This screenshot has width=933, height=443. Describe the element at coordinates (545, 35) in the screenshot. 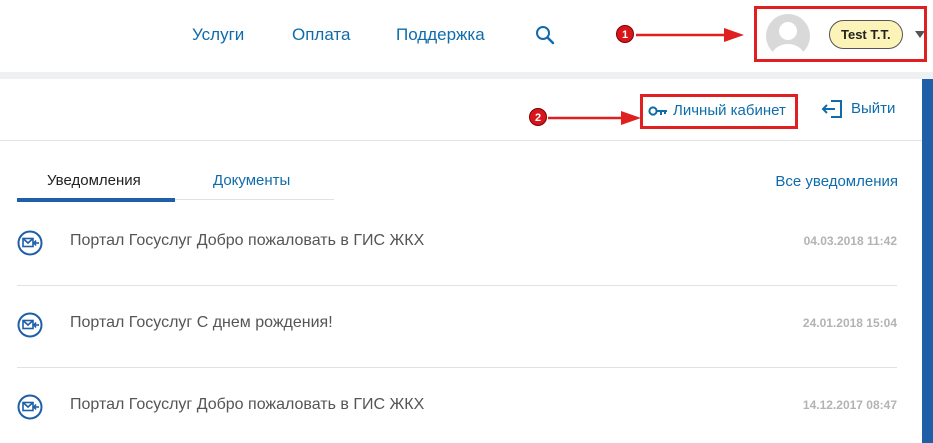

I see `search-icon` at that location.